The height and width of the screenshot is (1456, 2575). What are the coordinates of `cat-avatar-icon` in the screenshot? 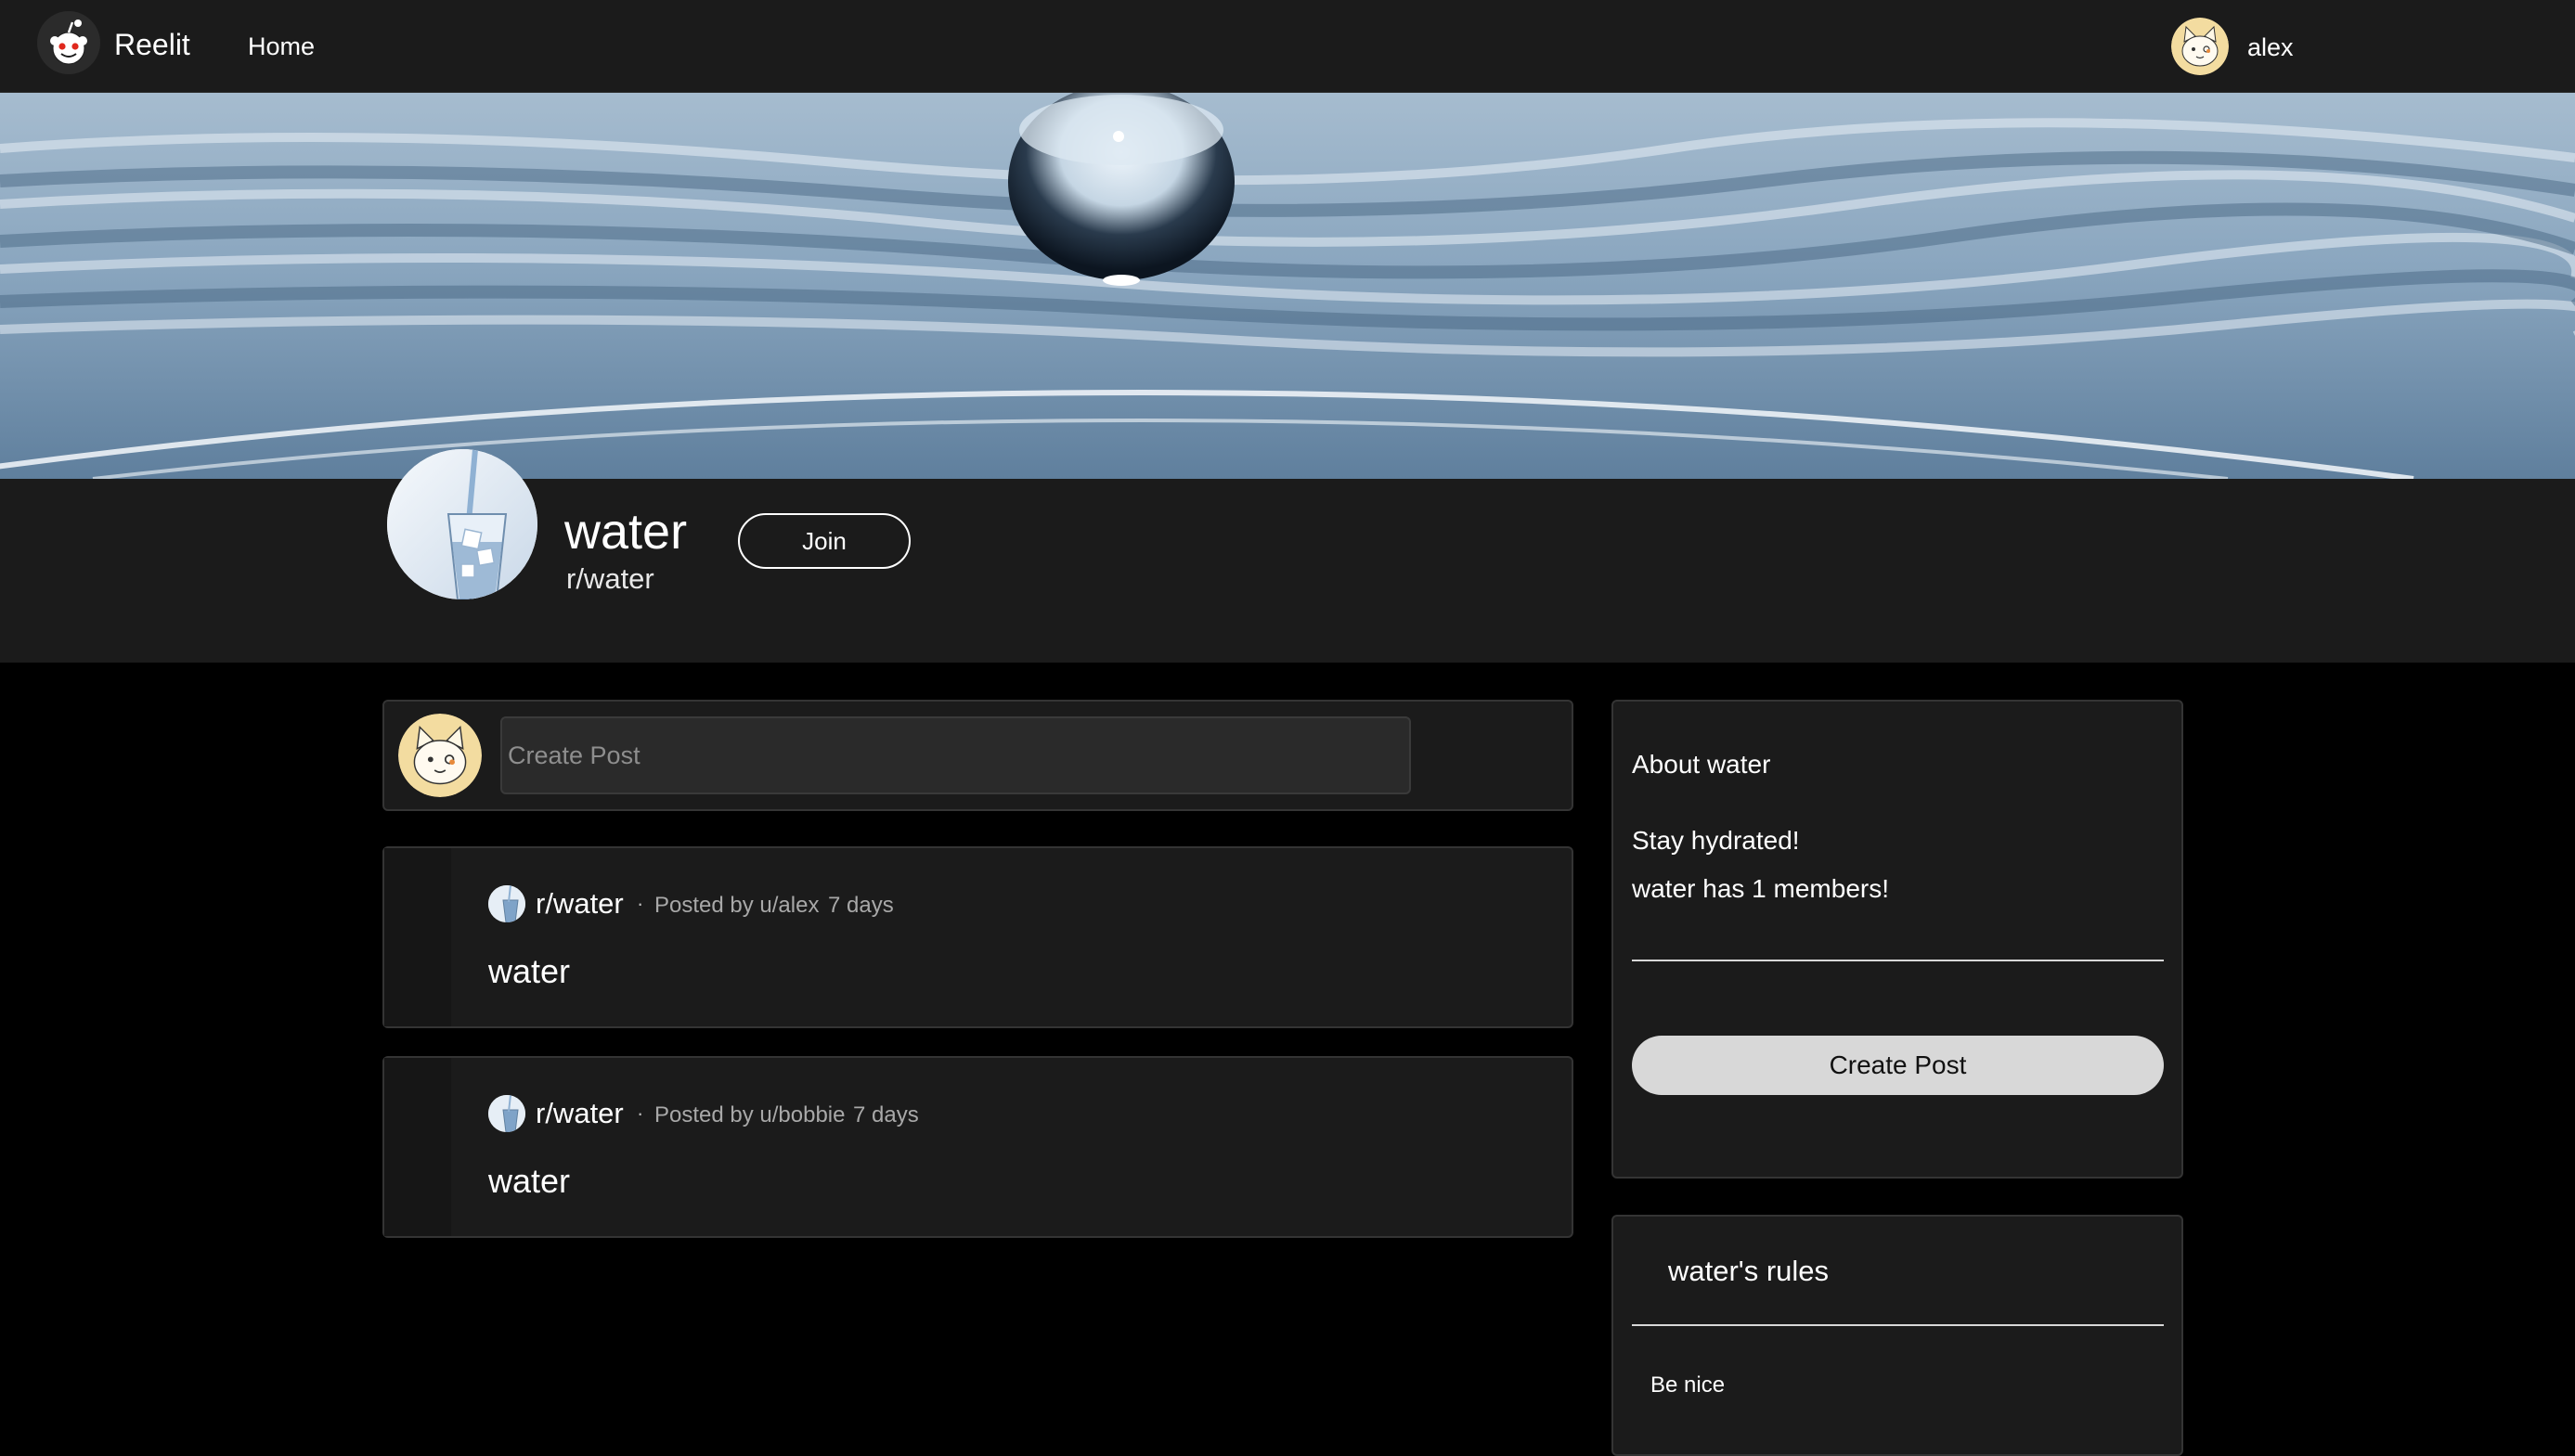 It's located at (440, 755).